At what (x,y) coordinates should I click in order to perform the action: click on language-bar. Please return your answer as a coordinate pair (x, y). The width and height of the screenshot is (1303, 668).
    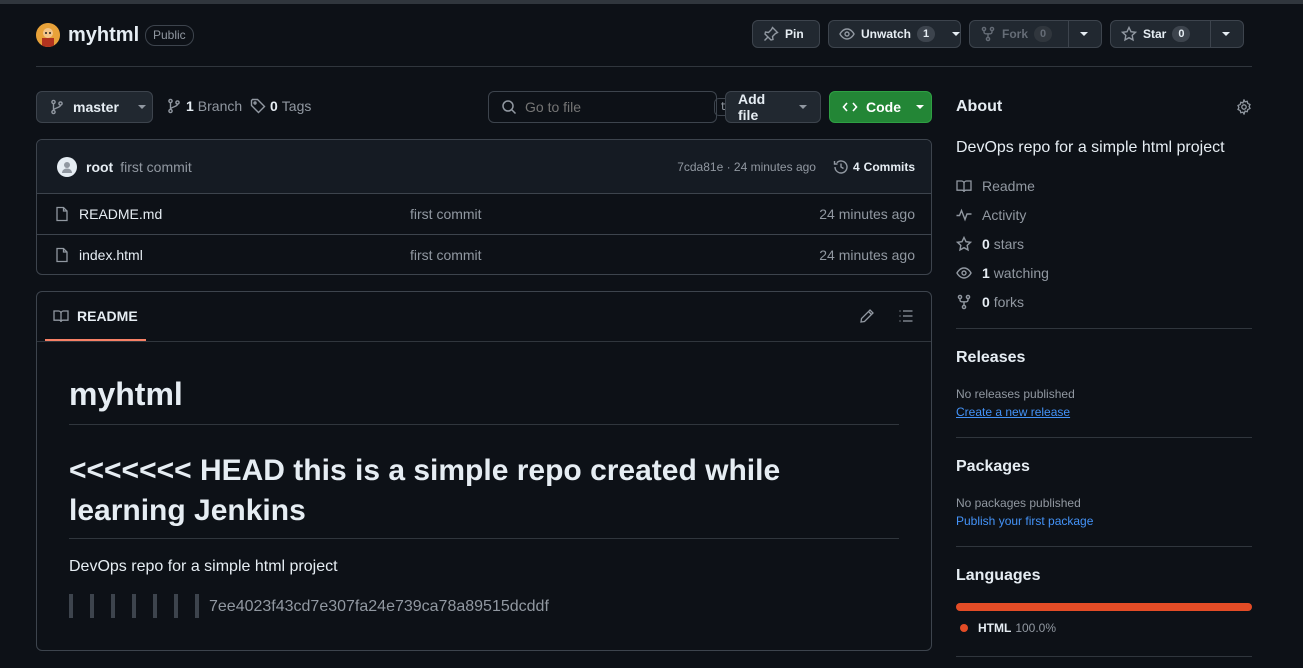
    Looking at the image, I should click on (1104, 607).